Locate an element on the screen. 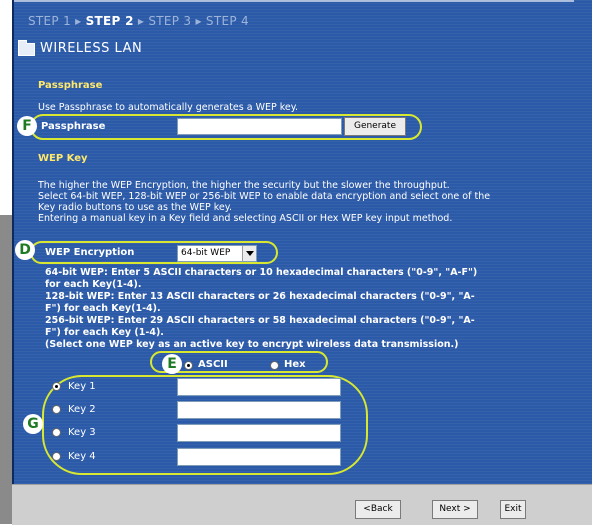 The width and height of the screenshot is (592, 525). key-3-radio is located at coordinates (56, 432).